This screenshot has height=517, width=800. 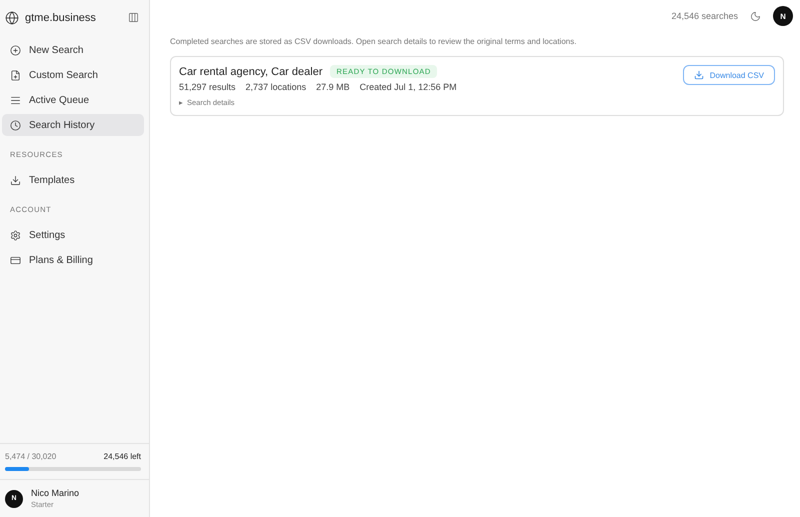 What do you see at coordinates (61, 18) in the screenshot?
I see `brand-name: gtme.business` at bounding box center [61, 18].